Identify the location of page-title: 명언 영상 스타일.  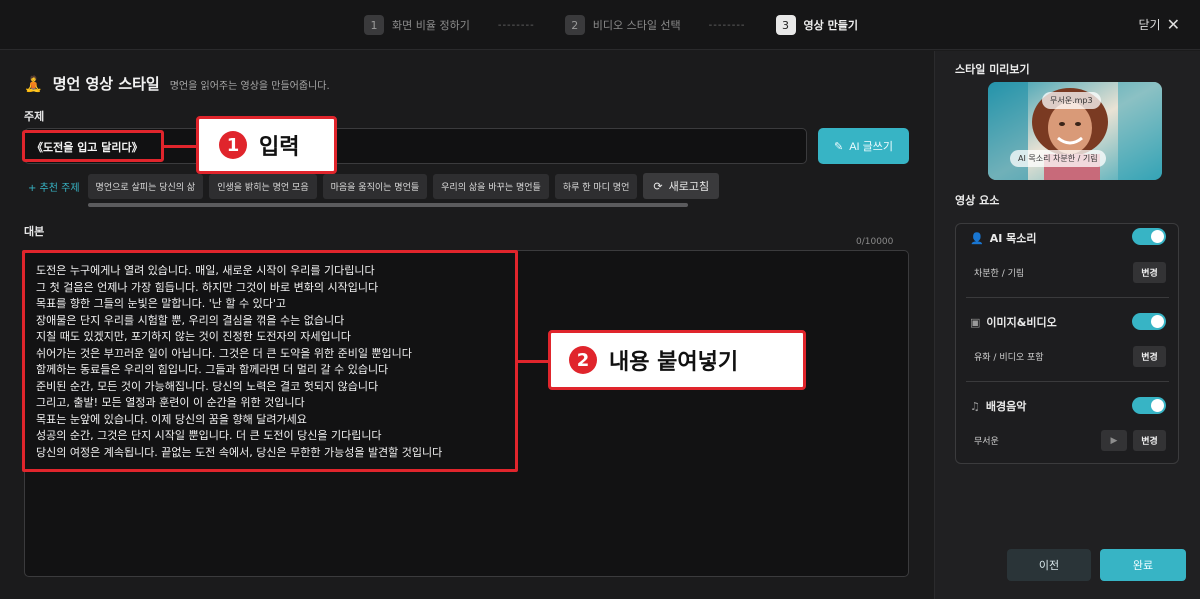
(106, 84).